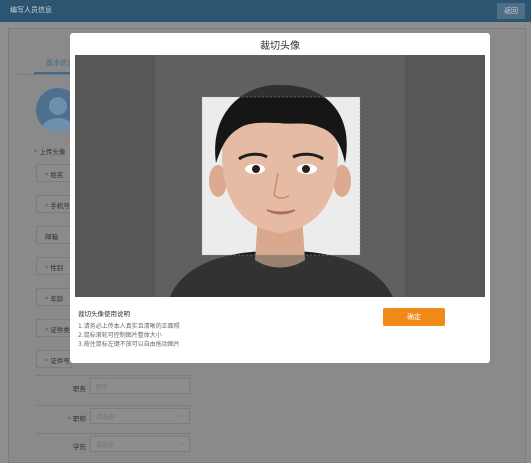 The image size is (531, 463). I want to click on tab-active-indicator, so click(54, 73).